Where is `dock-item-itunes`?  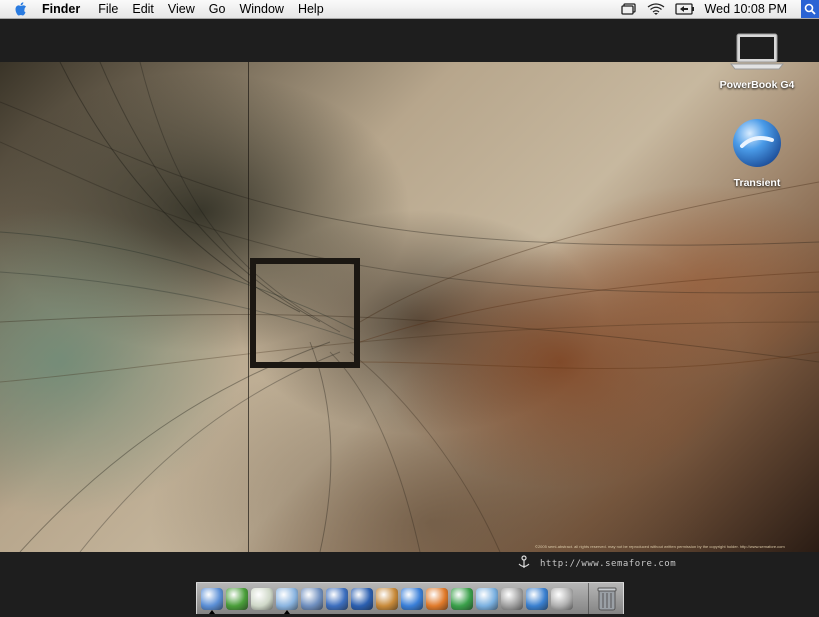 dock-item-itunes is located at coordinates (261, 598).